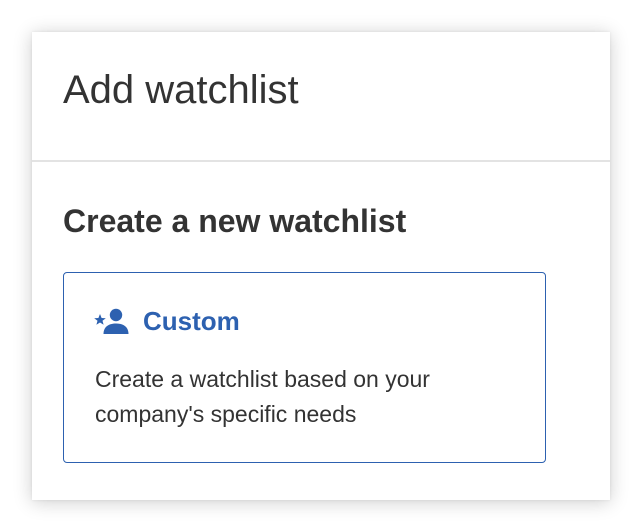 The height and width of the screenshot is (532, 642). I want to click on starred-person-icon, so click(112, 321).